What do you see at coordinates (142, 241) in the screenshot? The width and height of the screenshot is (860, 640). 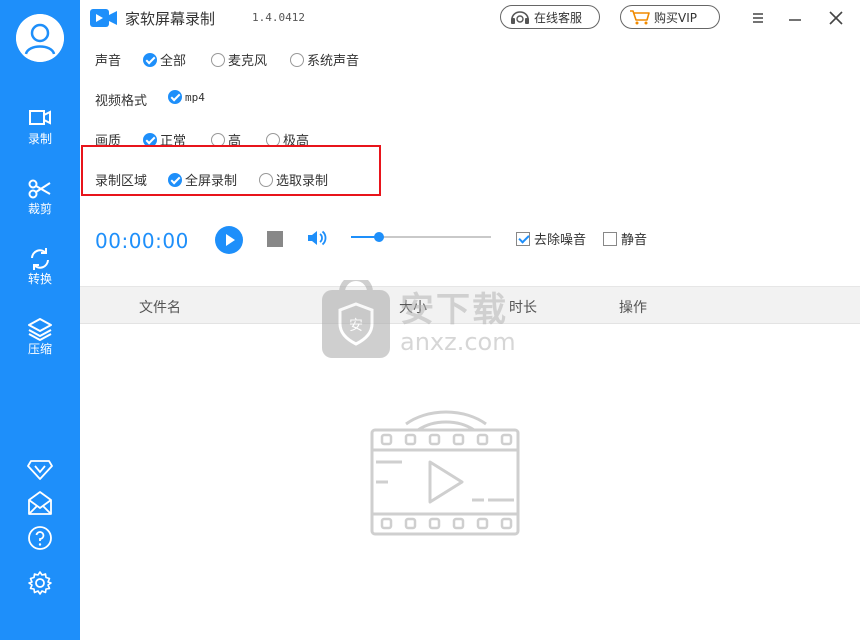 I see `record-timer: 00:00:00` at bounding box center [142, 241].